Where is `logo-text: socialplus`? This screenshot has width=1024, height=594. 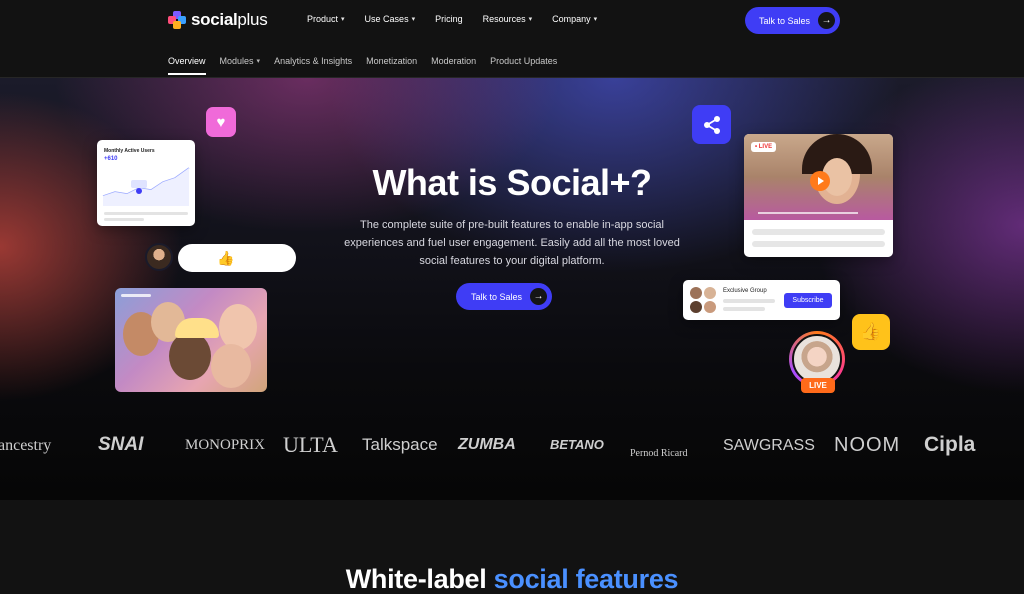
logo-text: socialplus is located at coordinates (229, 19).